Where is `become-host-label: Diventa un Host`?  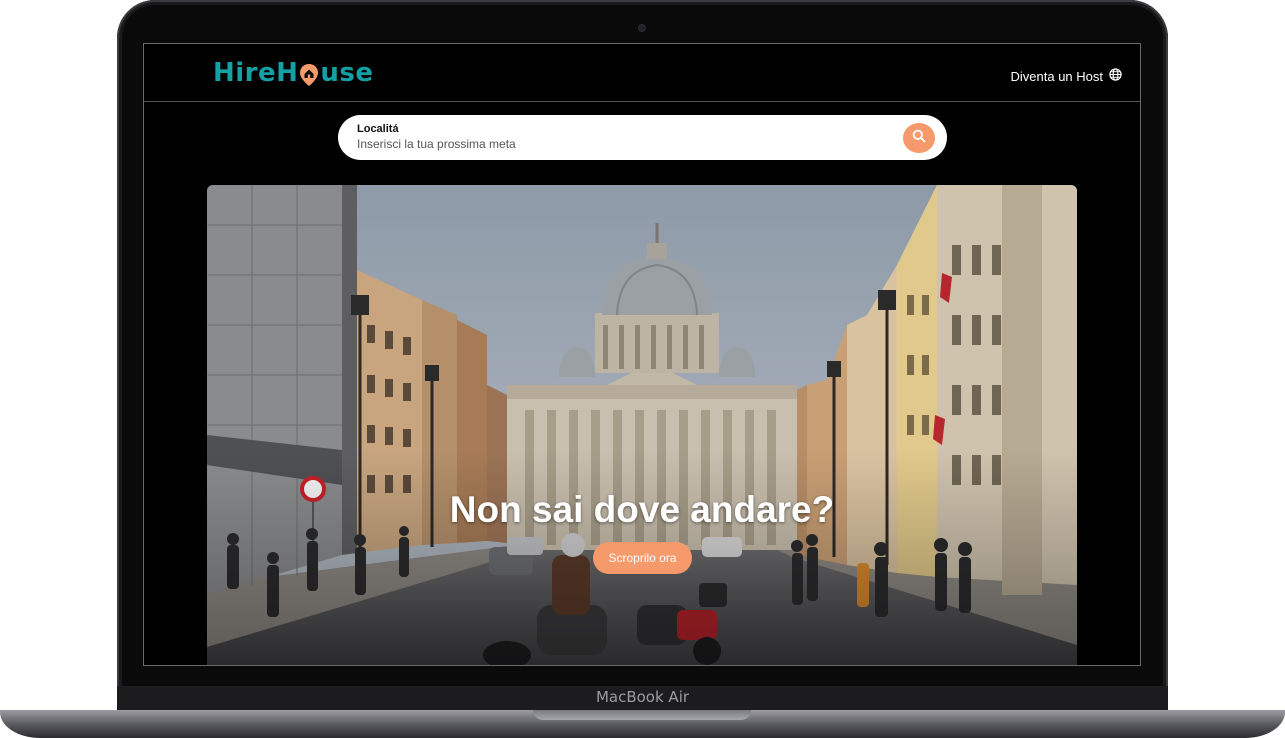 become-host-label: Diventa un Host is located at coordinates (1057, 76).